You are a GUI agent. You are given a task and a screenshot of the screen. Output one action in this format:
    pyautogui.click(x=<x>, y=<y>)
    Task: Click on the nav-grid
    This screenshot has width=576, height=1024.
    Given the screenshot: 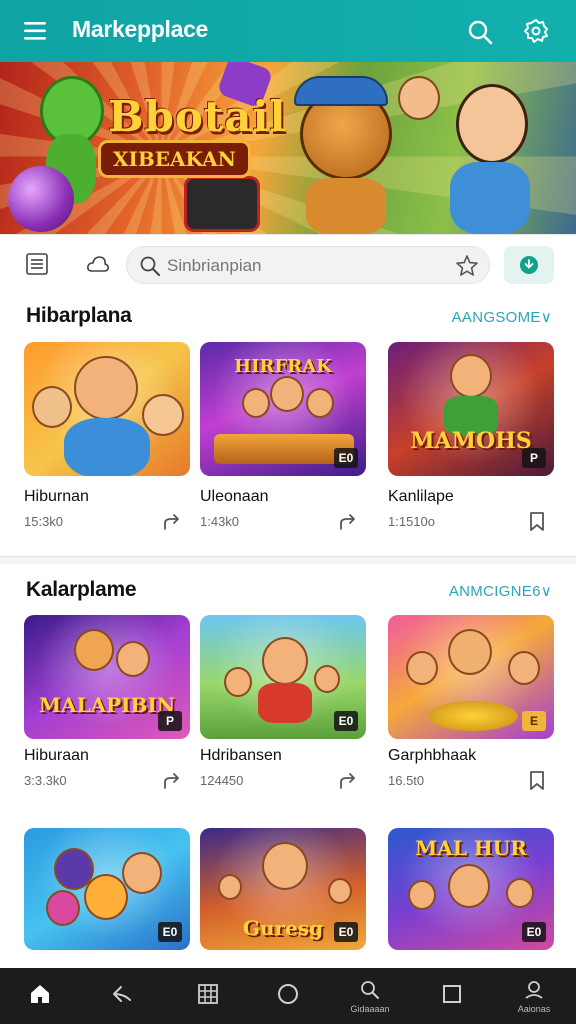 What is the action you would take?
    pyautogui.click(x=208, y=996)
    